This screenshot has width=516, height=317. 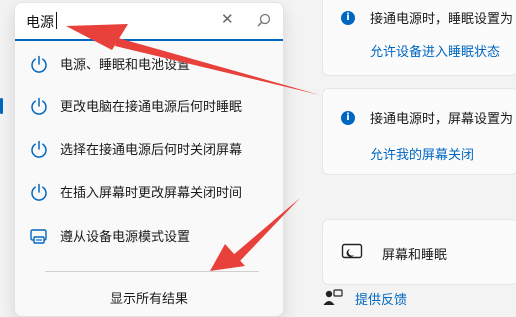 I want to click on sleep-info-card: i 接通电源时，睡眠设置为 允许设备进入睡眠状态, so click(x=419, y=38).